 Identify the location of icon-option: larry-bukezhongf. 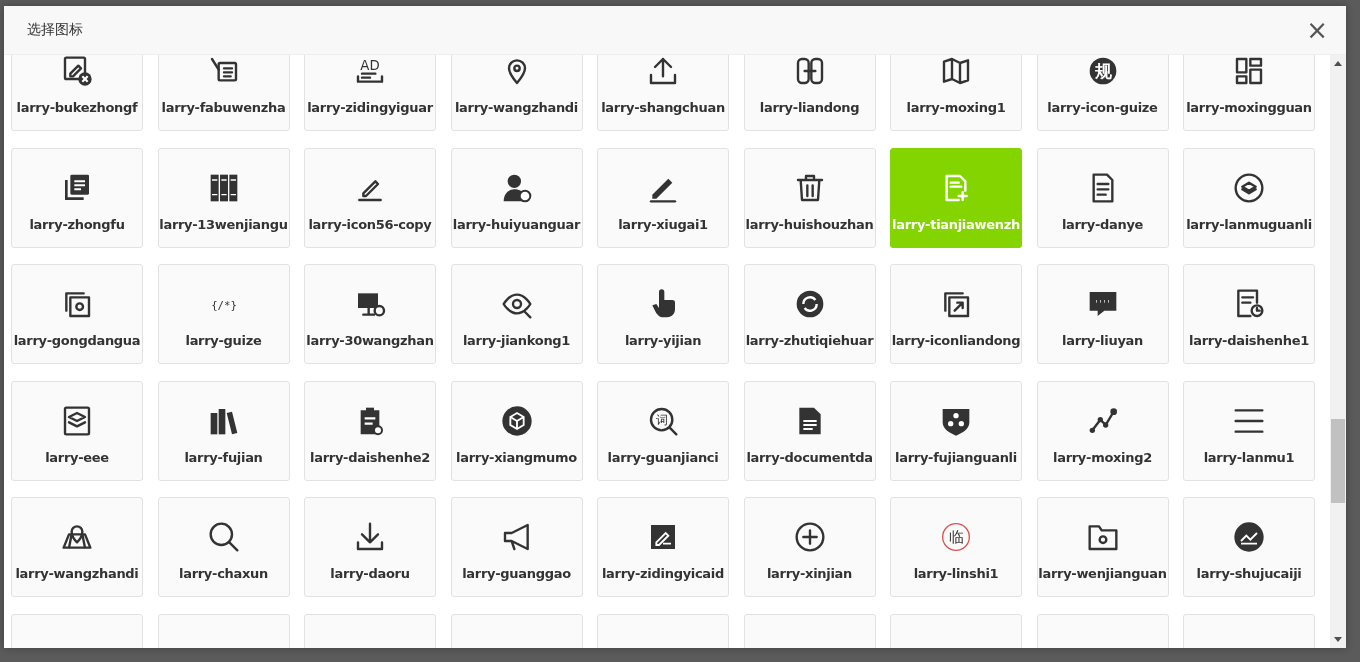
(77, 93).